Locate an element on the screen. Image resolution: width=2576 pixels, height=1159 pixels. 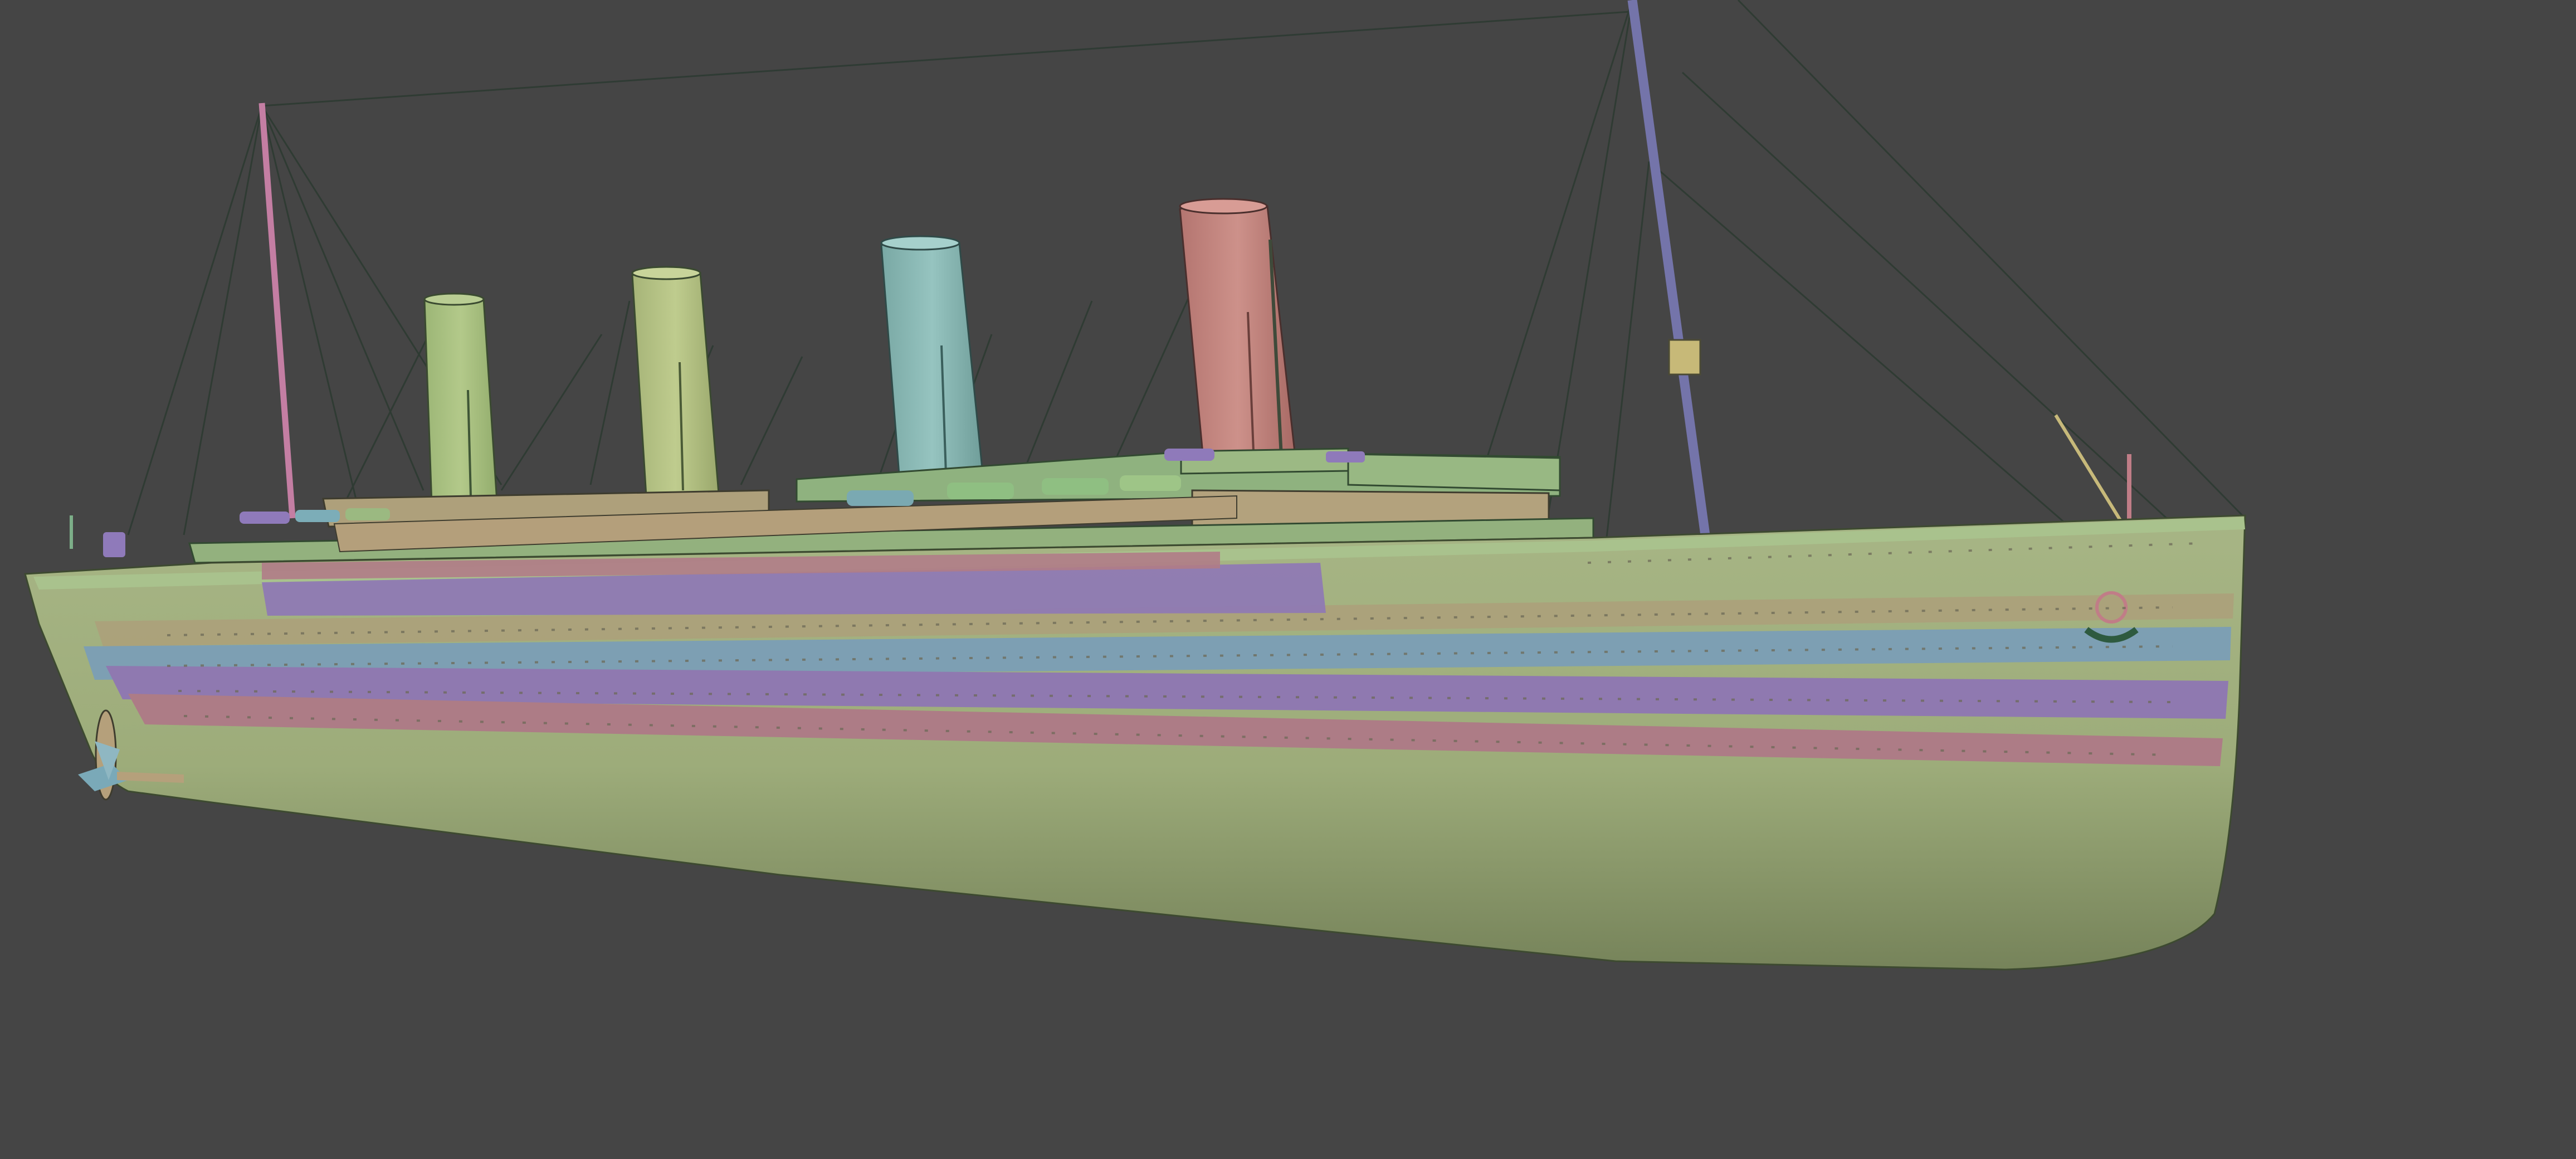
stern-flagpole is located at coordinates (97, 536).